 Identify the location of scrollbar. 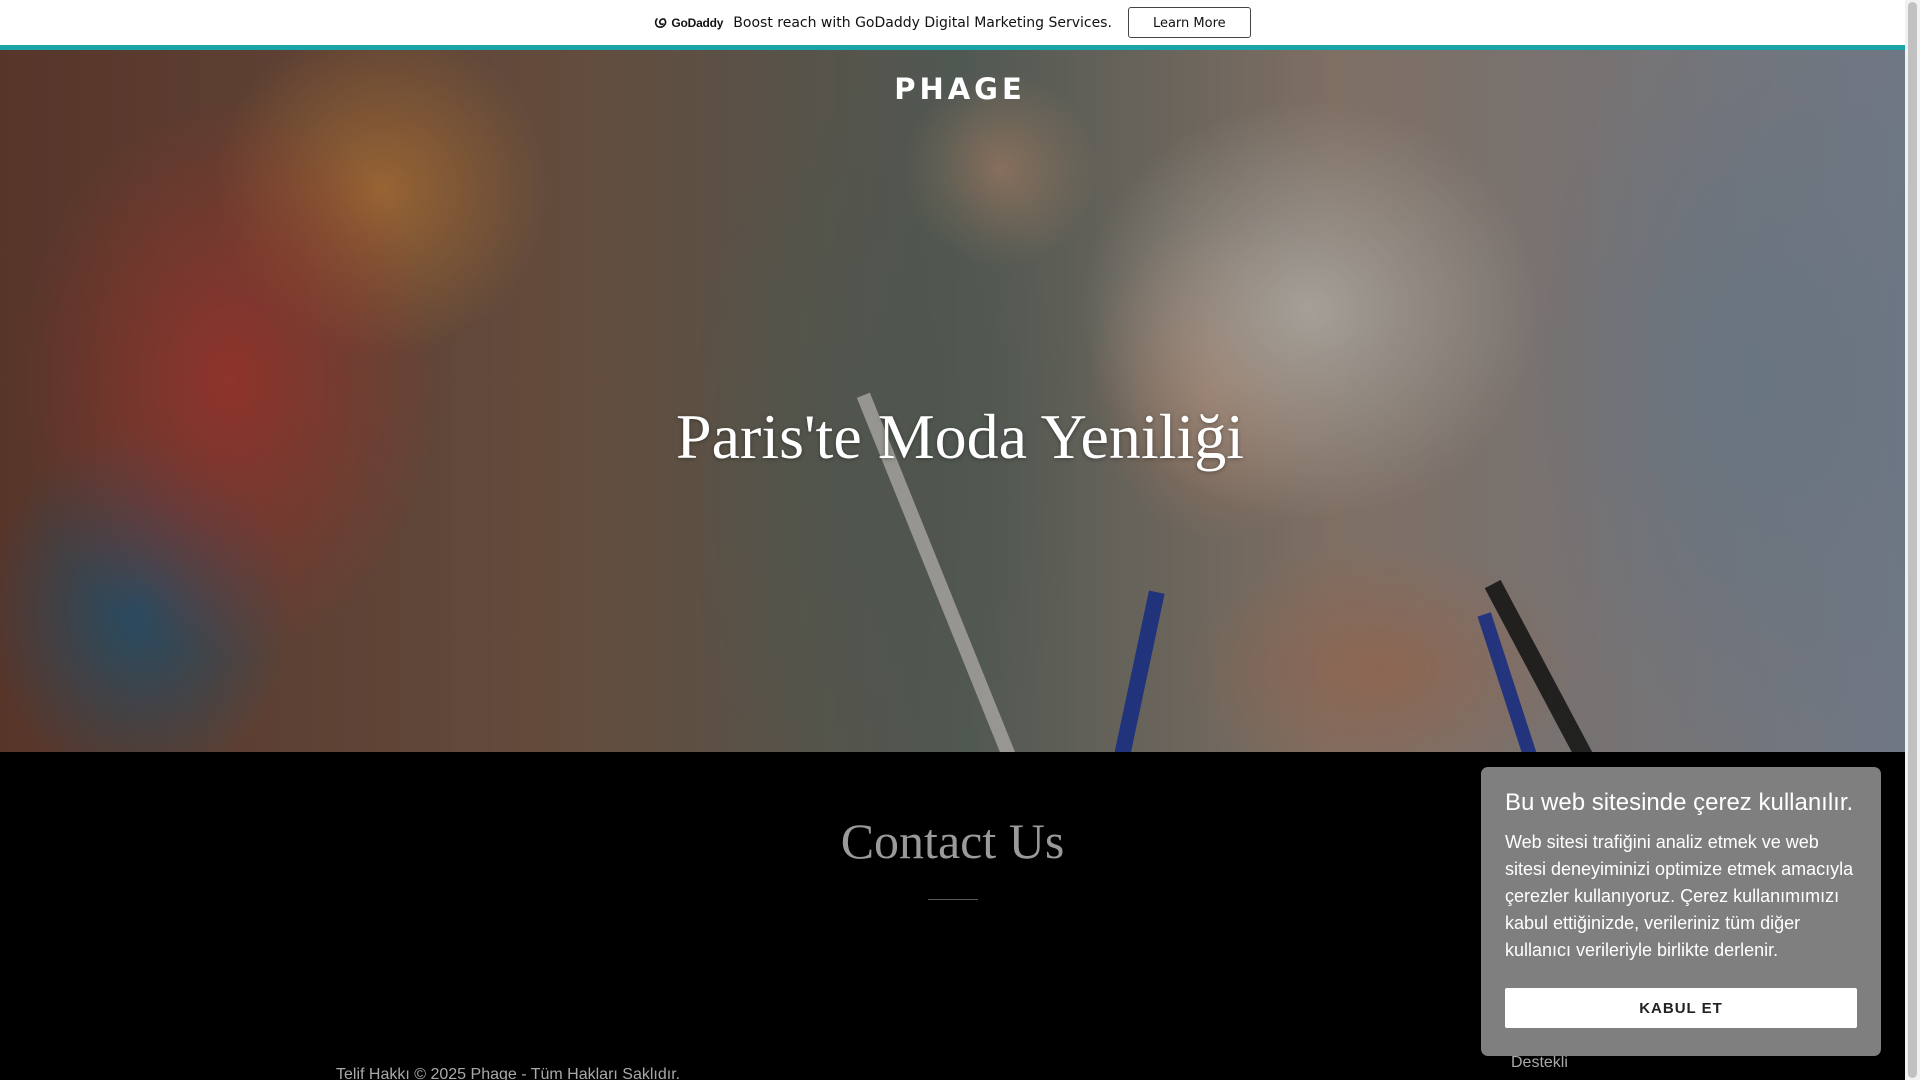
(1912, 540).